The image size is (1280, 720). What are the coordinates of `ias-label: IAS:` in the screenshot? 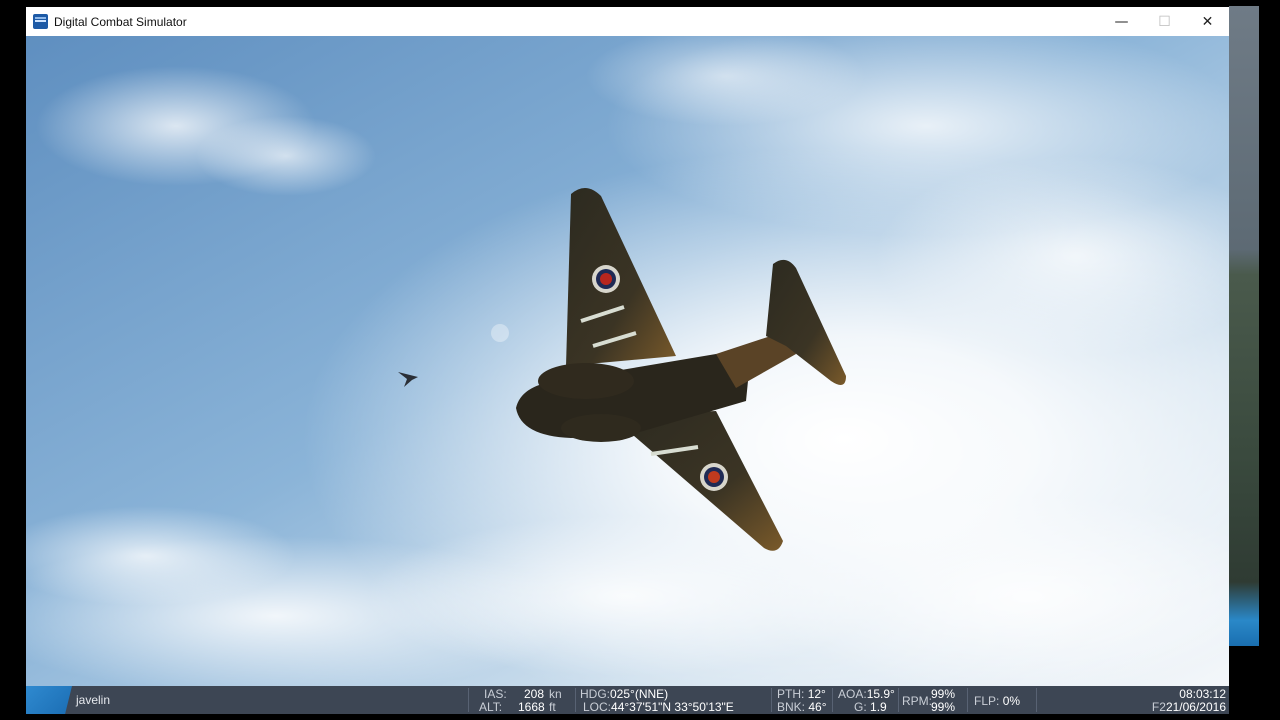 It's located at (495, 694).